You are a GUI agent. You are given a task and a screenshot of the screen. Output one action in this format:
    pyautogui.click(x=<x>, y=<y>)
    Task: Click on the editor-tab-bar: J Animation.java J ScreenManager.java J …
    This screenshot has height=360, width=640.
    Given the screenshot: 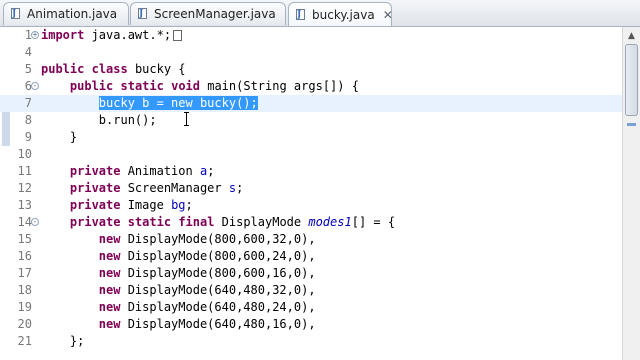 What is the action you would take?
    pyautogui.click(x=320, y=13)
    